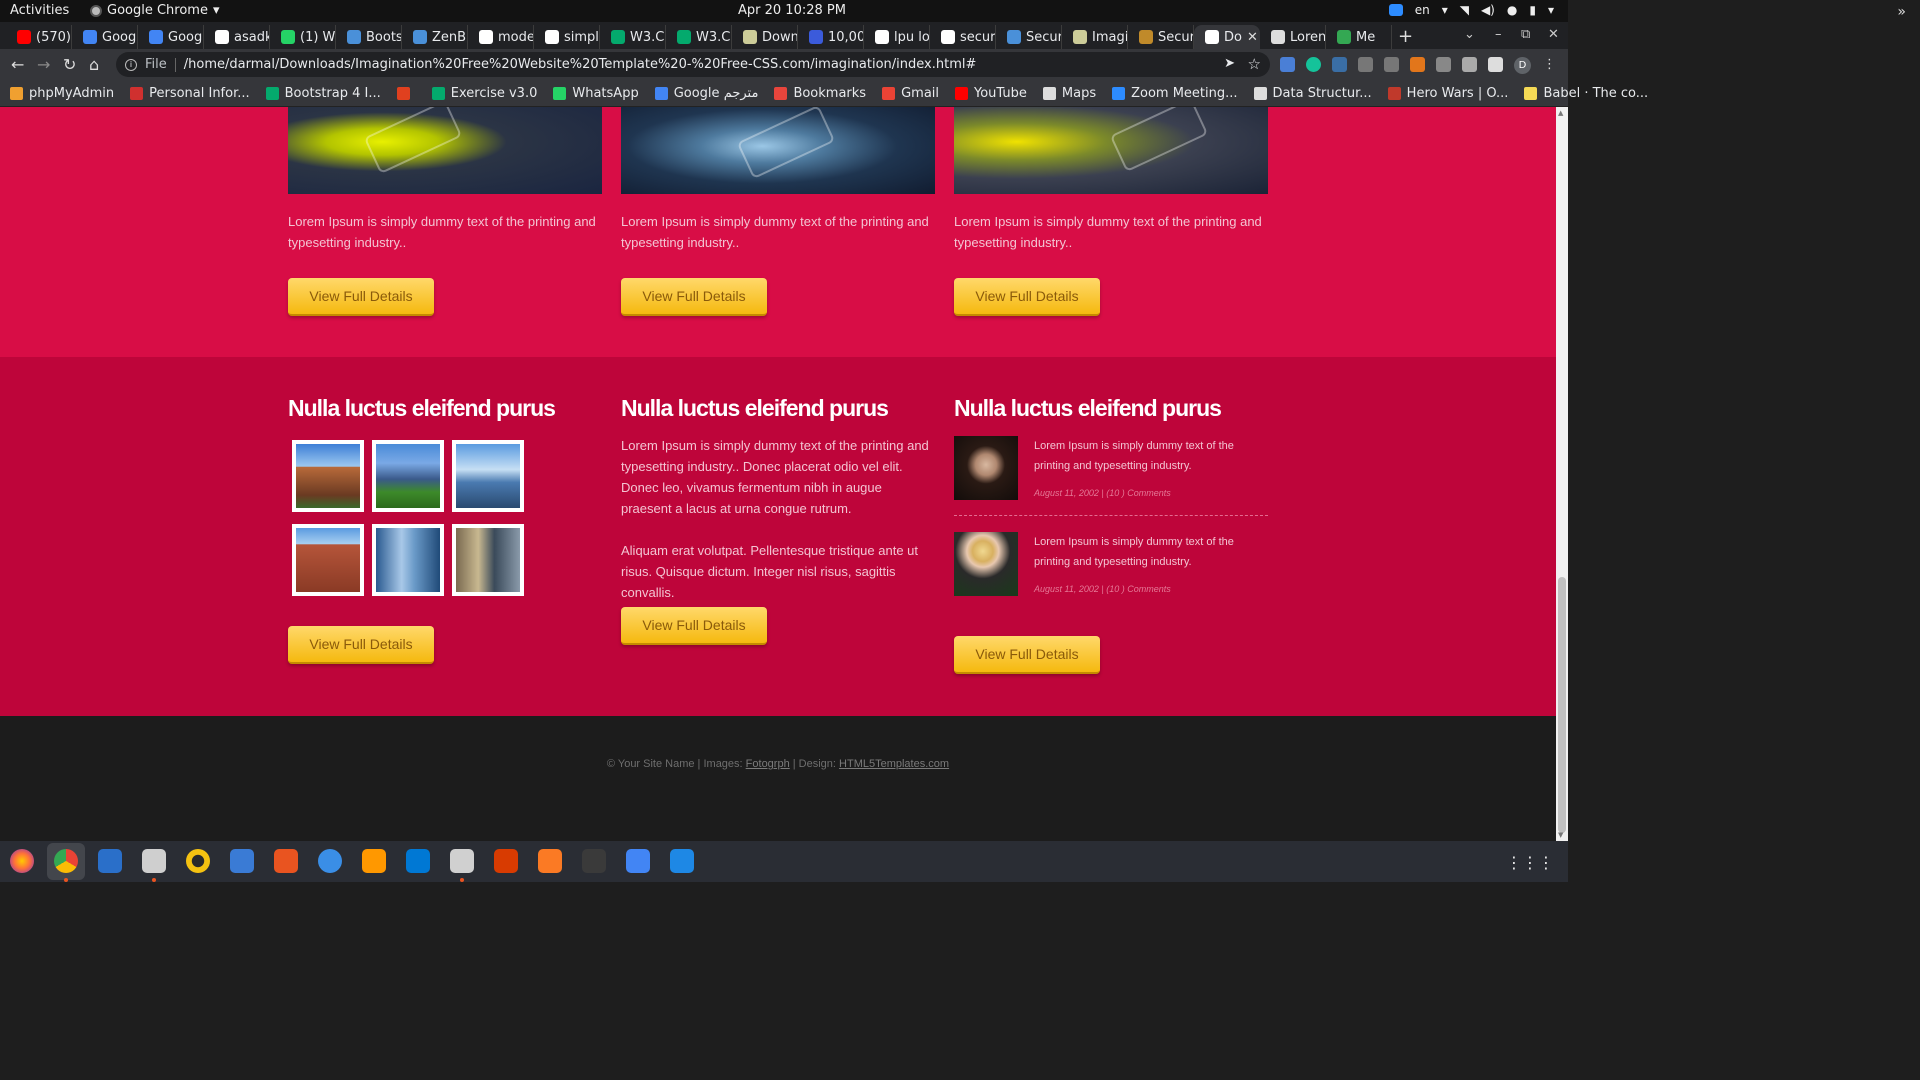 The image size is (1920, 1080). Describe the element at coordinates (682, 861) in the screenshot. I see `spreadsheet-icon` at that location.